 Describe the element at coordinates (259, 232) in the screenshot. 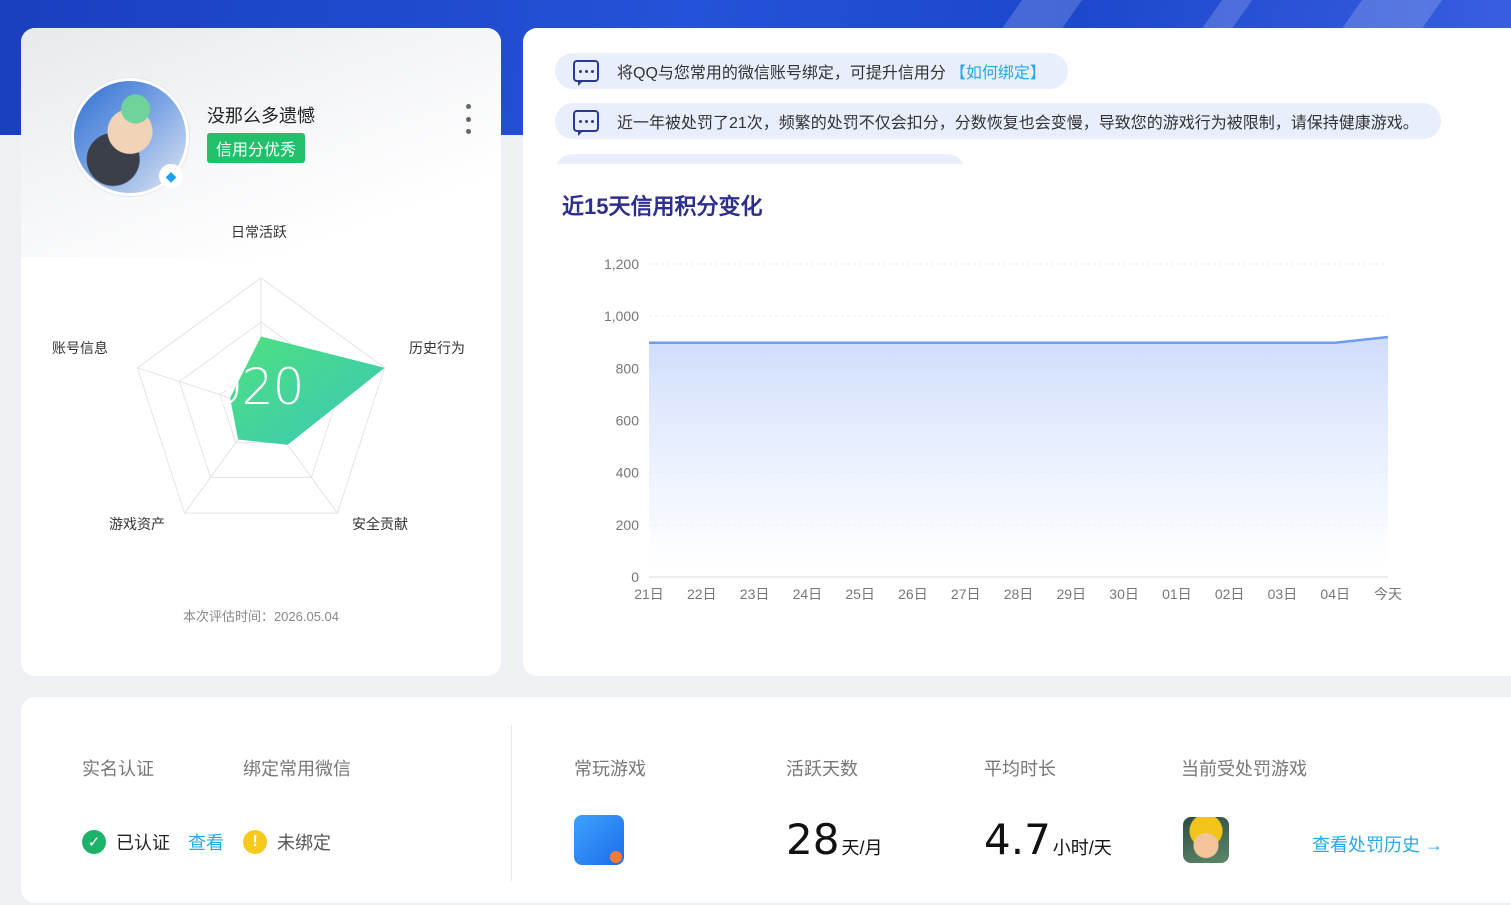

I see `radar-label-daily: 日常活跃` at that location.